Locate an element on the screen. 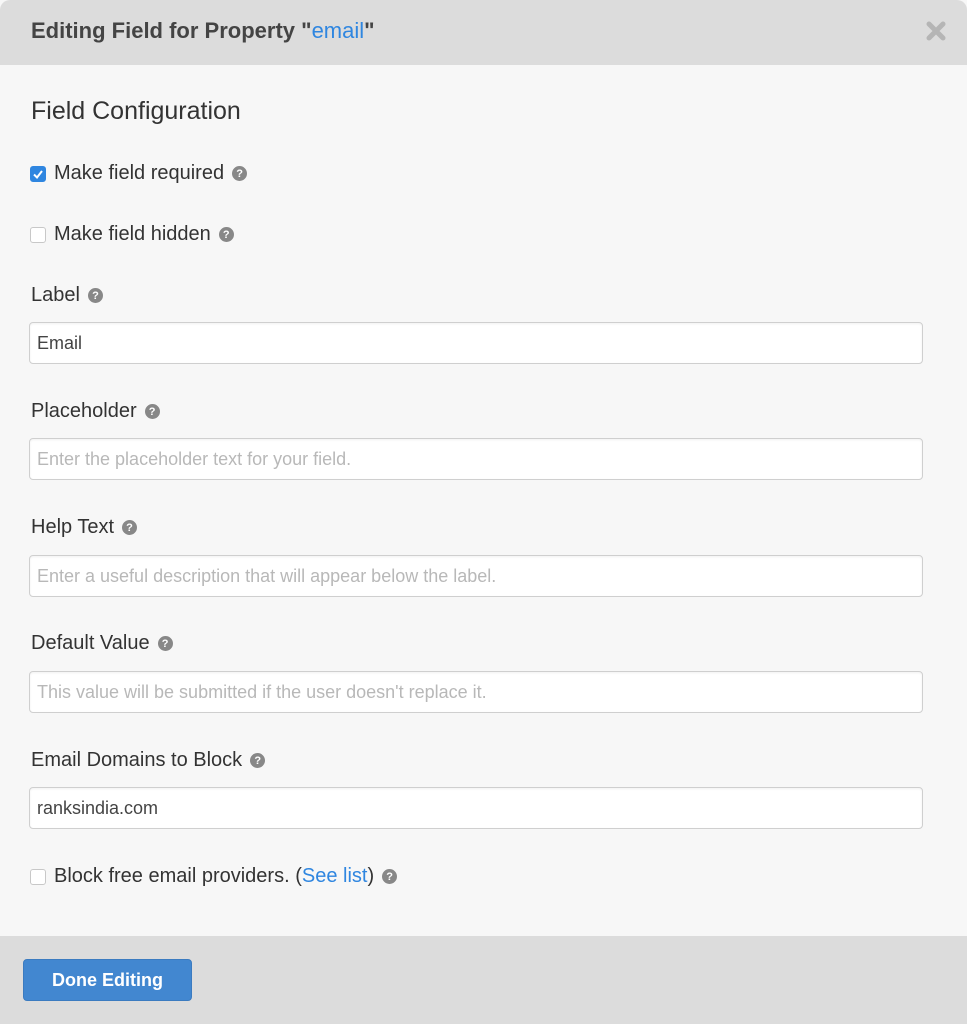  modal-header: Editing Field for Property "email" is located at coordinates (483, 32).